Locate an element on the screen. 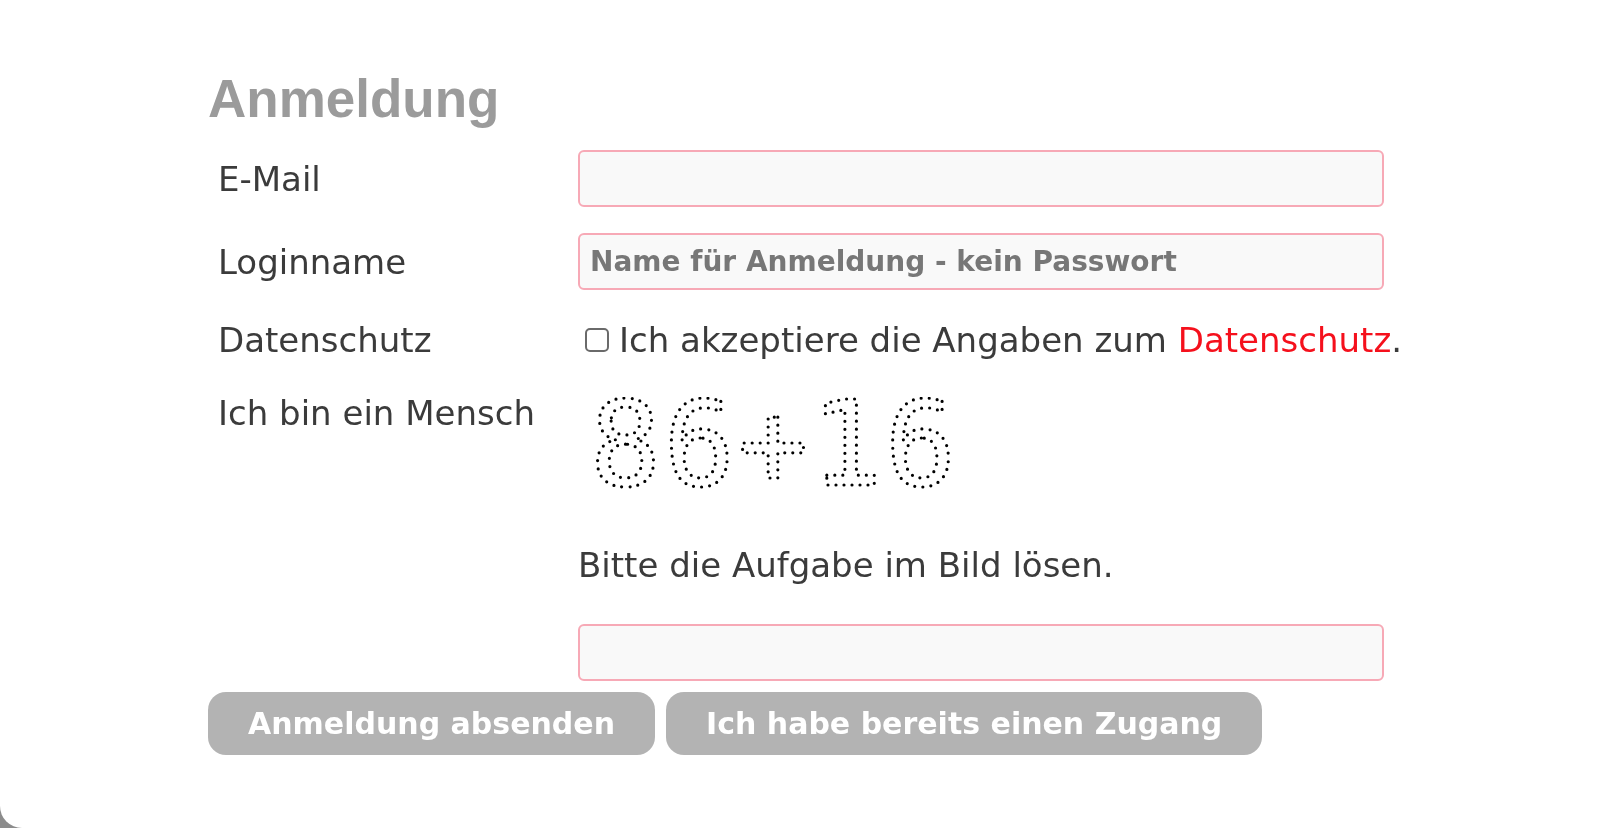 This screenshot has height=828, width=1610. field-label: Ich bin ein Mensch is located at coordinates (377, 413).